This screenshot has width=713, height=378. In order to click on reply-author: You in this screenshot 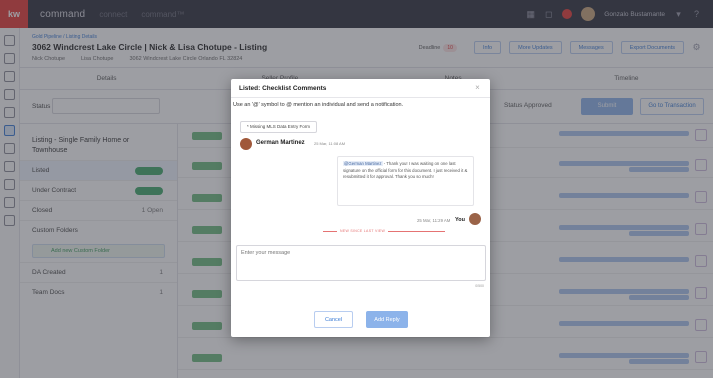, I will do `click(460, 220)`.